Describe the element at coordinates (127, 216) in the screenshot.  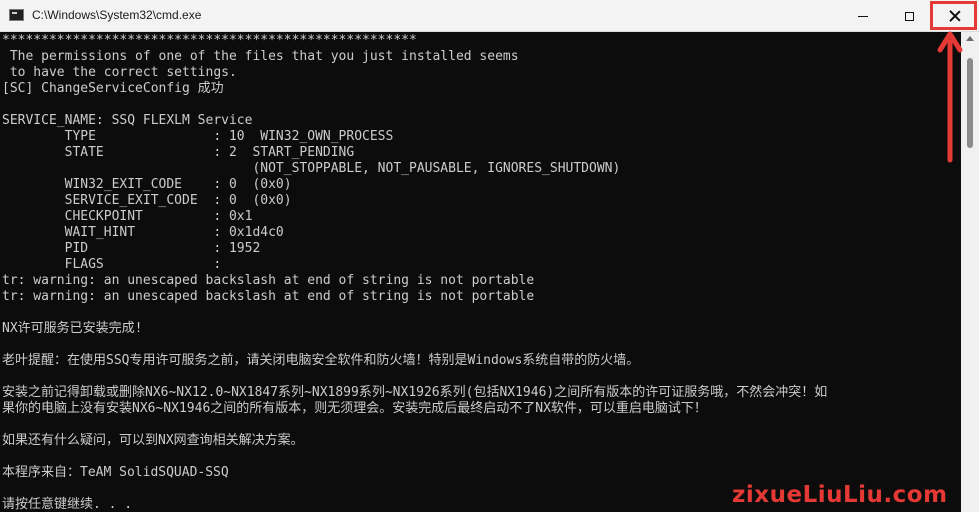
I see `console-line: CHECKPOINT : 0x1` at that location.